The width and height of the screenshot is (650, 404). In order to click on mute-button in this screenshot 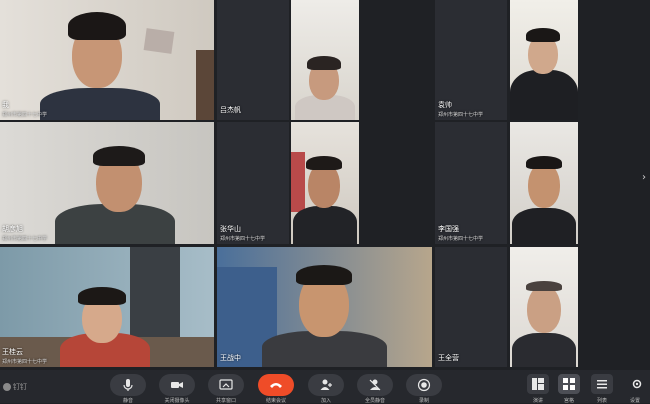, I will do `click(128, 385)`.